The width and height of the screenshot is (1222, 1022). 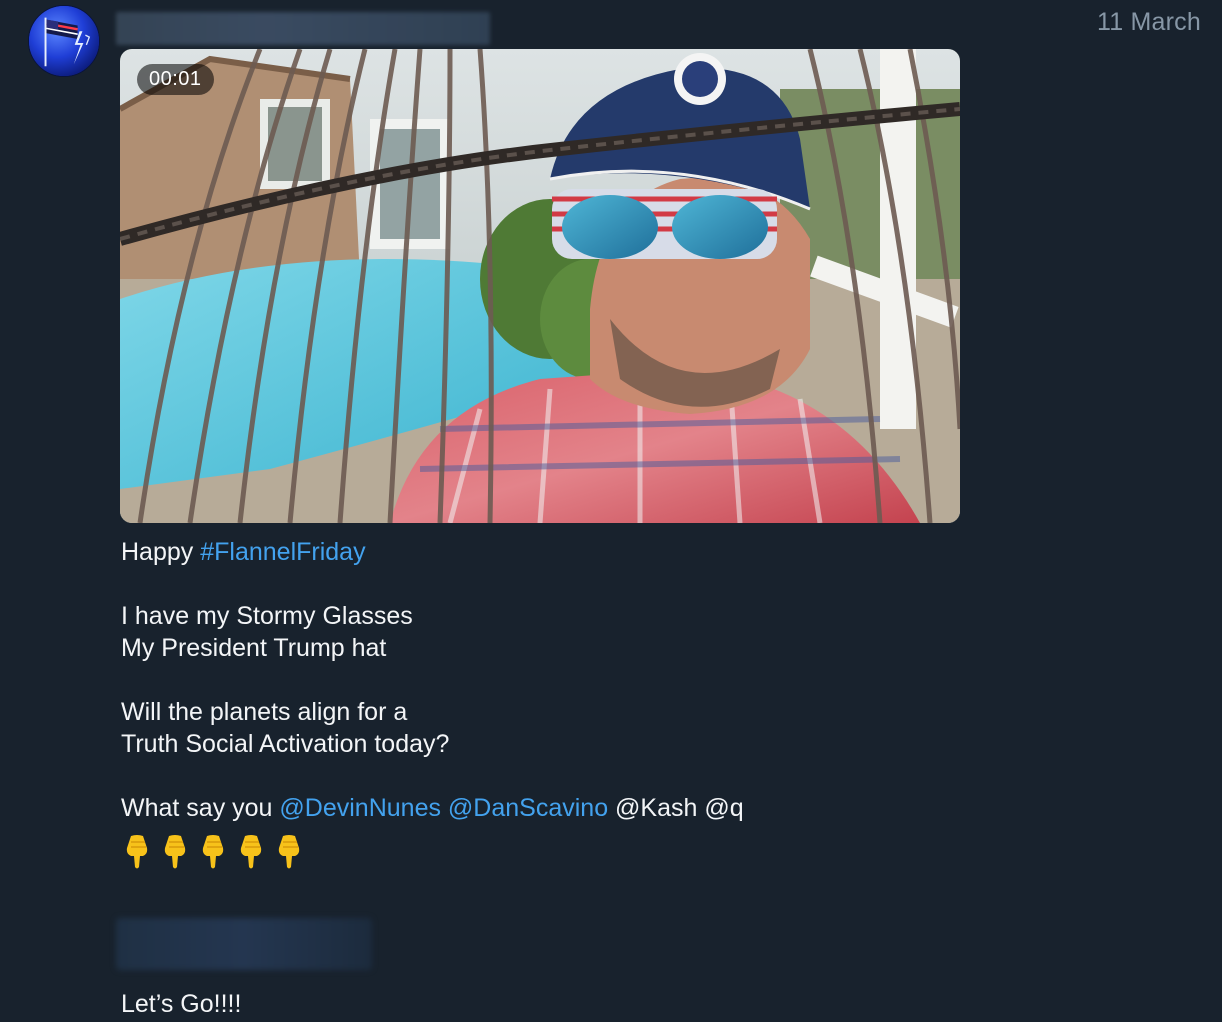 What do you see at coordinates (244, 944) in the screenshot?
I see `redacted-block` at bounding box center [244, 944].